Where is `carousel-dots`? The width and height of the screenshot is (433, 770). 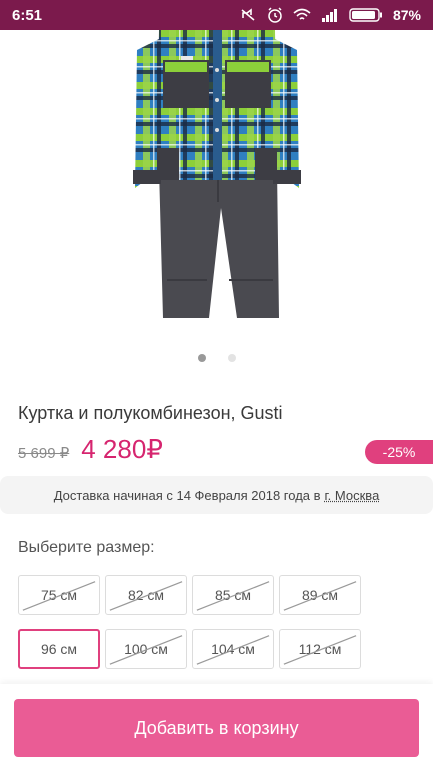
carousel-dots is located at coordinates (216, 358).